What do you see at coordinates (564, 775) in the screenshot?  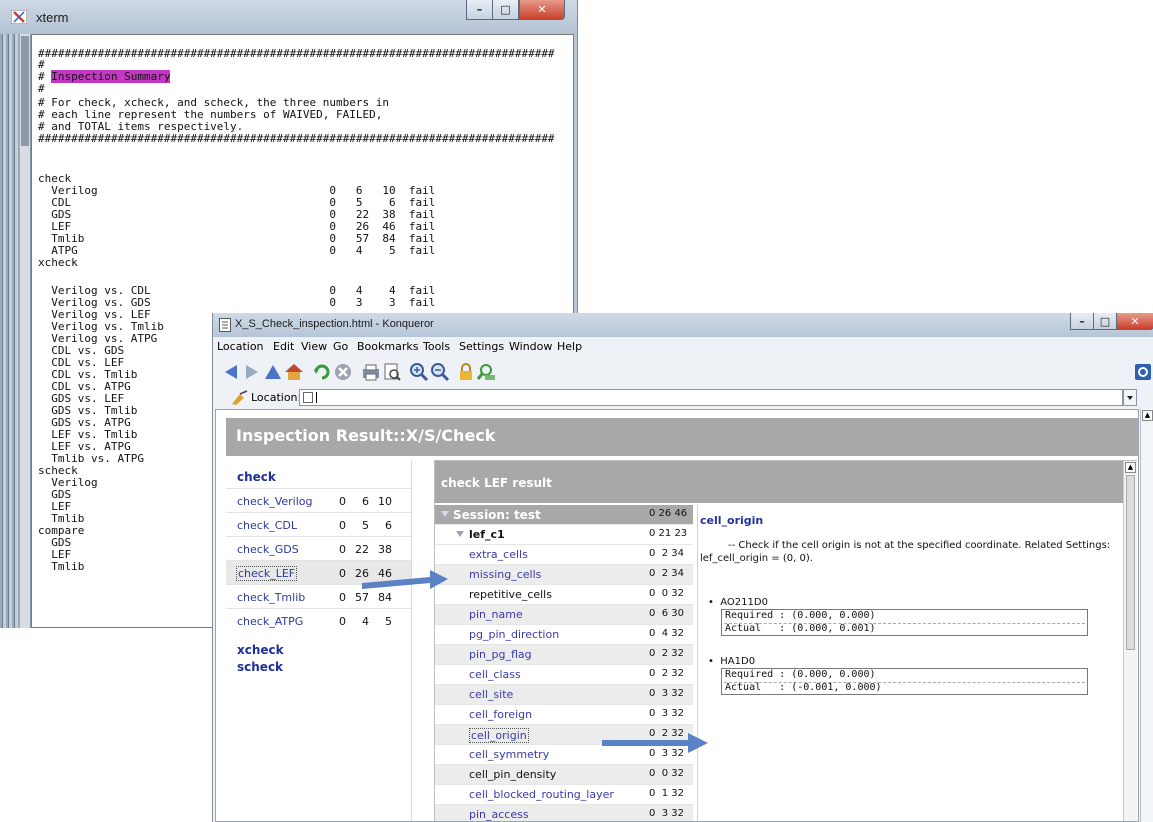 I see `tree-item-cell-pin-density: cell_pin_density 0 0 32` at bounding box center [564, 775].